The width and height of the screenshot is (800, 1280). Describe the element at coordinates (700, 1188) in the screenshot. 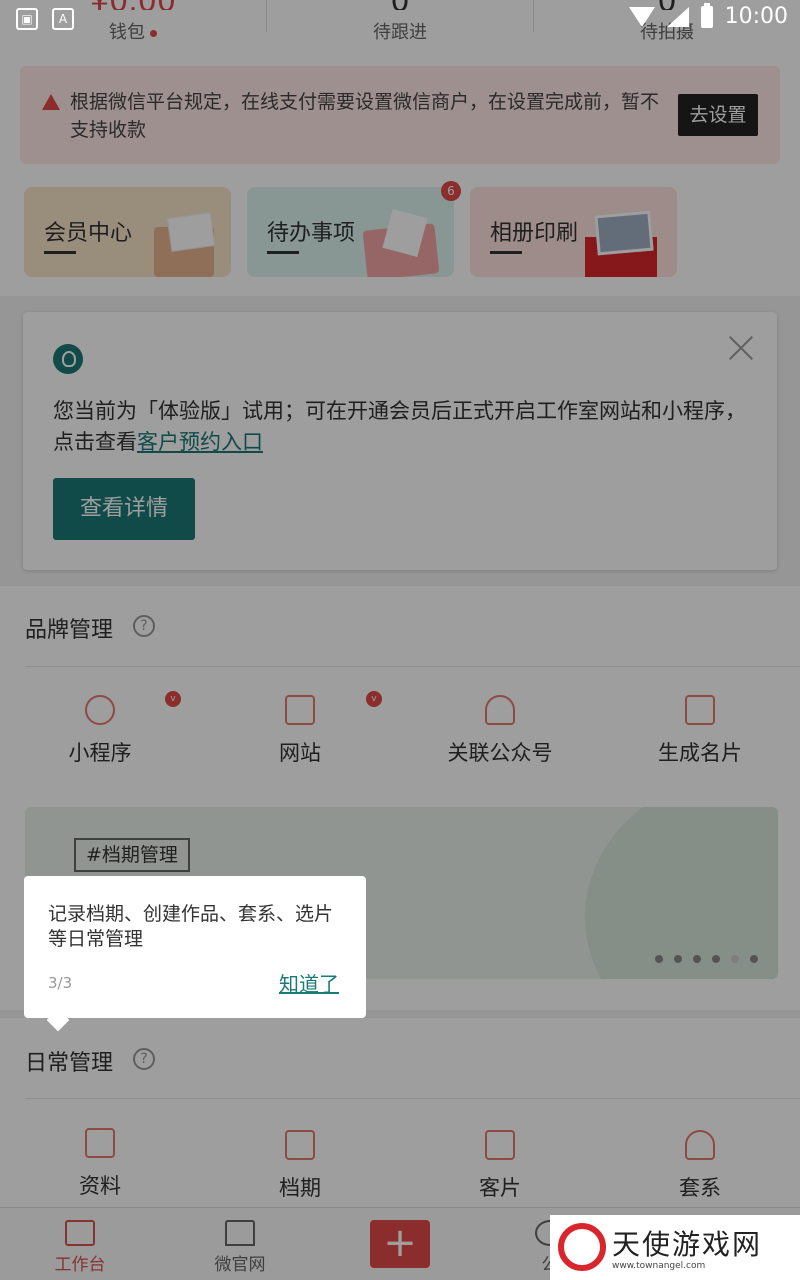

I see `grid-label: 套系` at that location.